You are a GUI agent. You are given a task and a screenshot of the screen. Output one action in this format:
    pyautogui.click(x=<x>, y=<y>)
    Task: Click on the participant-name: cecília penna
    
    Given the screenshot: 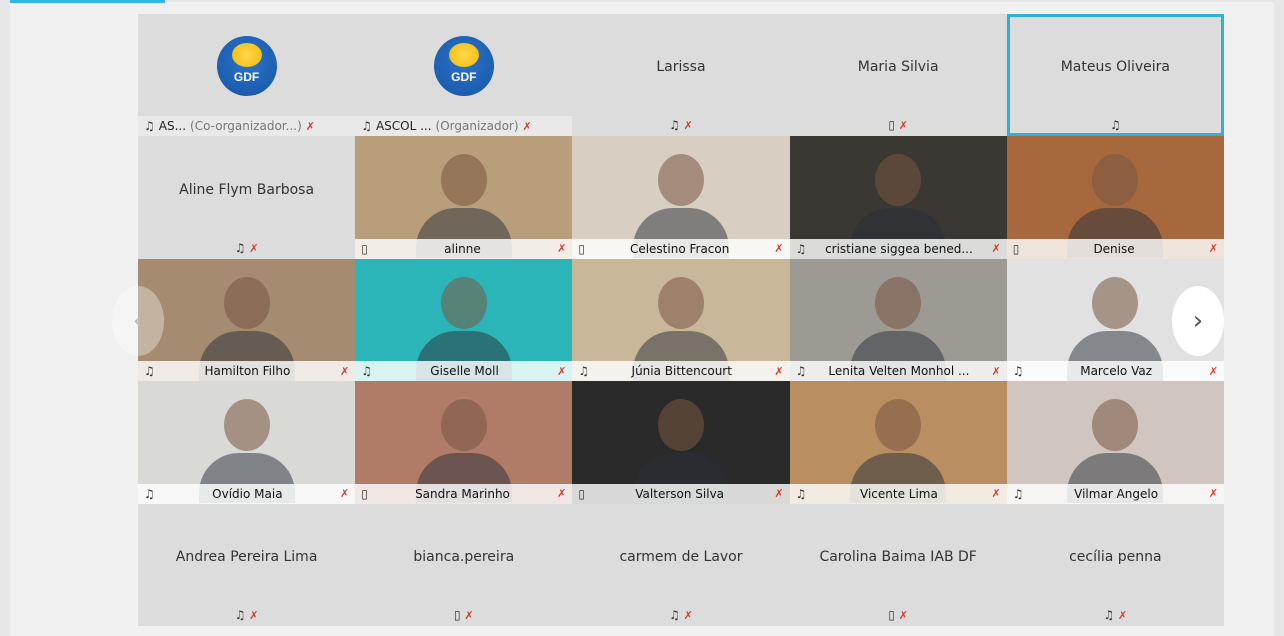 What is the action you would take?
    pyautogui.click(x=1115, y=556)
    